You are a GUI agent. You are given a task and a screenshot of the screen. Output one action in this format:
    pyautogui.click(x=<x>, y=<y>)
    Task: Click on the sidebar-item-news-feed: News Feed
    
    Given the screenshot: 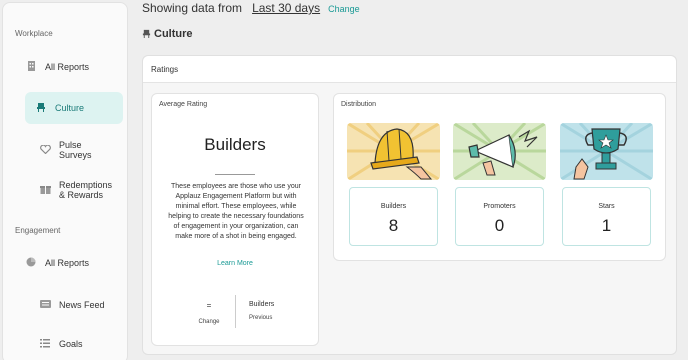 What is the action you would take?
    pyautogui.click(x=74, y=305)
    